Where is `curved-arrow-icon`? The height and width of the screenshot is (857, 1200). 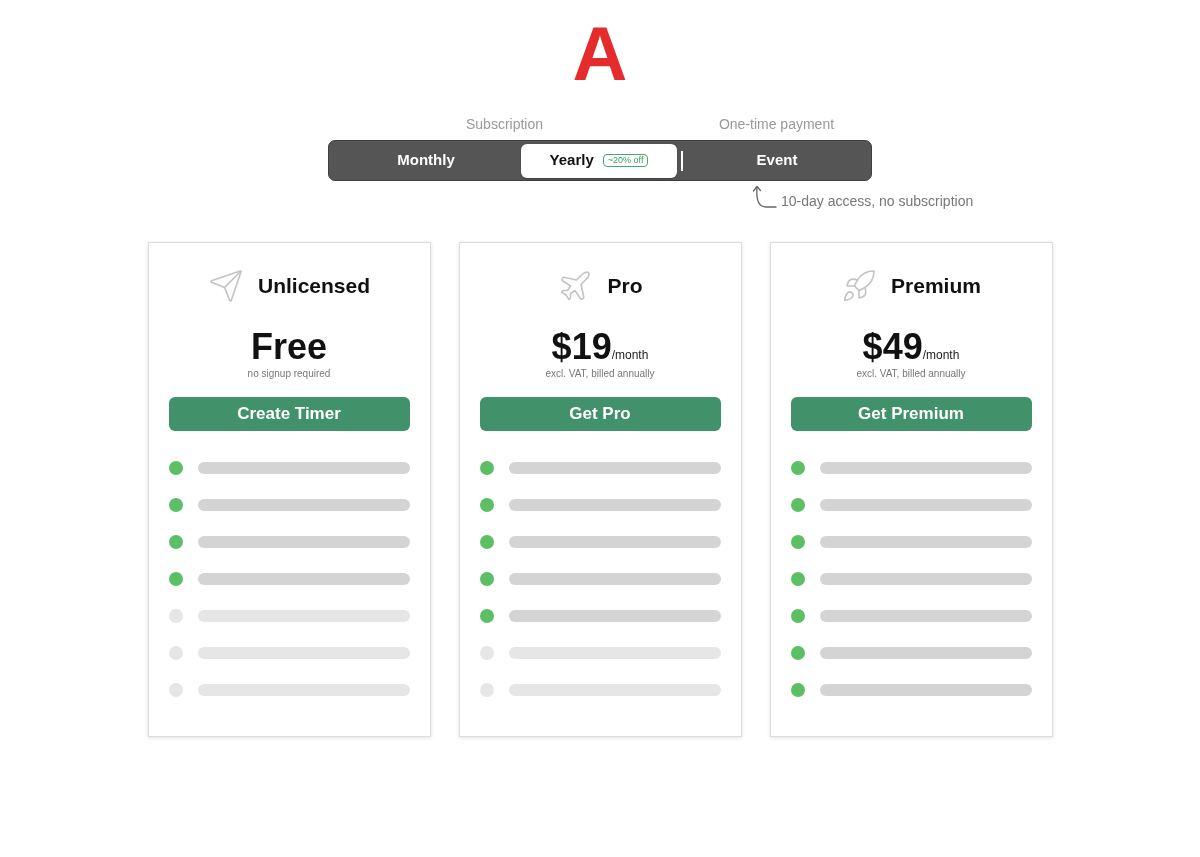 curved-arrow-icon is located at coordinates (764, 198).